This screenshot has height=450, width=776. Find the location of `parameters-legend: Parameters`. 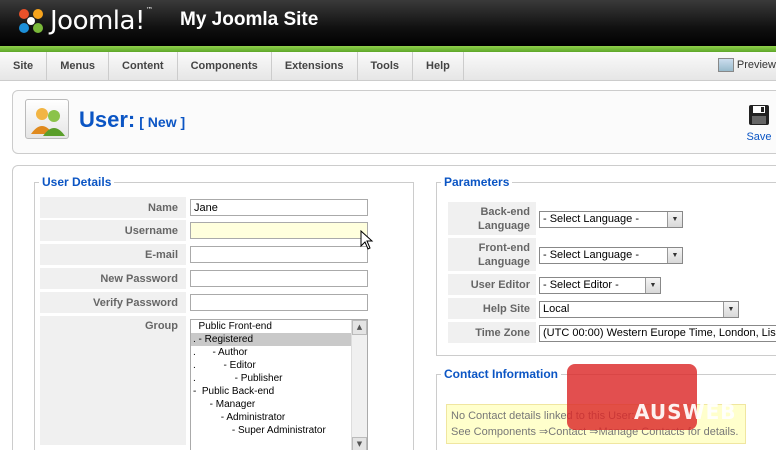

parameters-legend: Parameters is located at coordinates (477, 182).